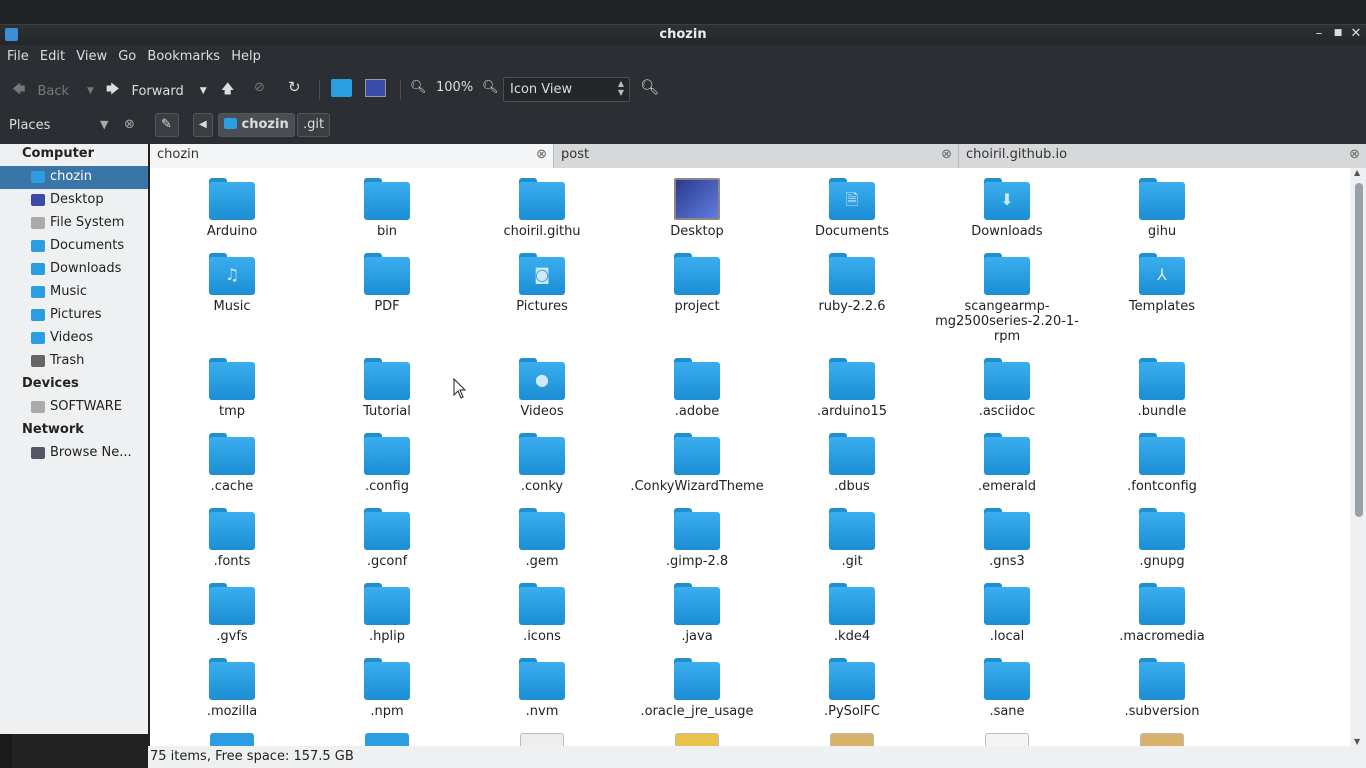 The image size is (1366, 768). What do you see at coordinates (1007, 739) in the screenshot?
I see `script-file-icon` at bounding box center [1007, 739].